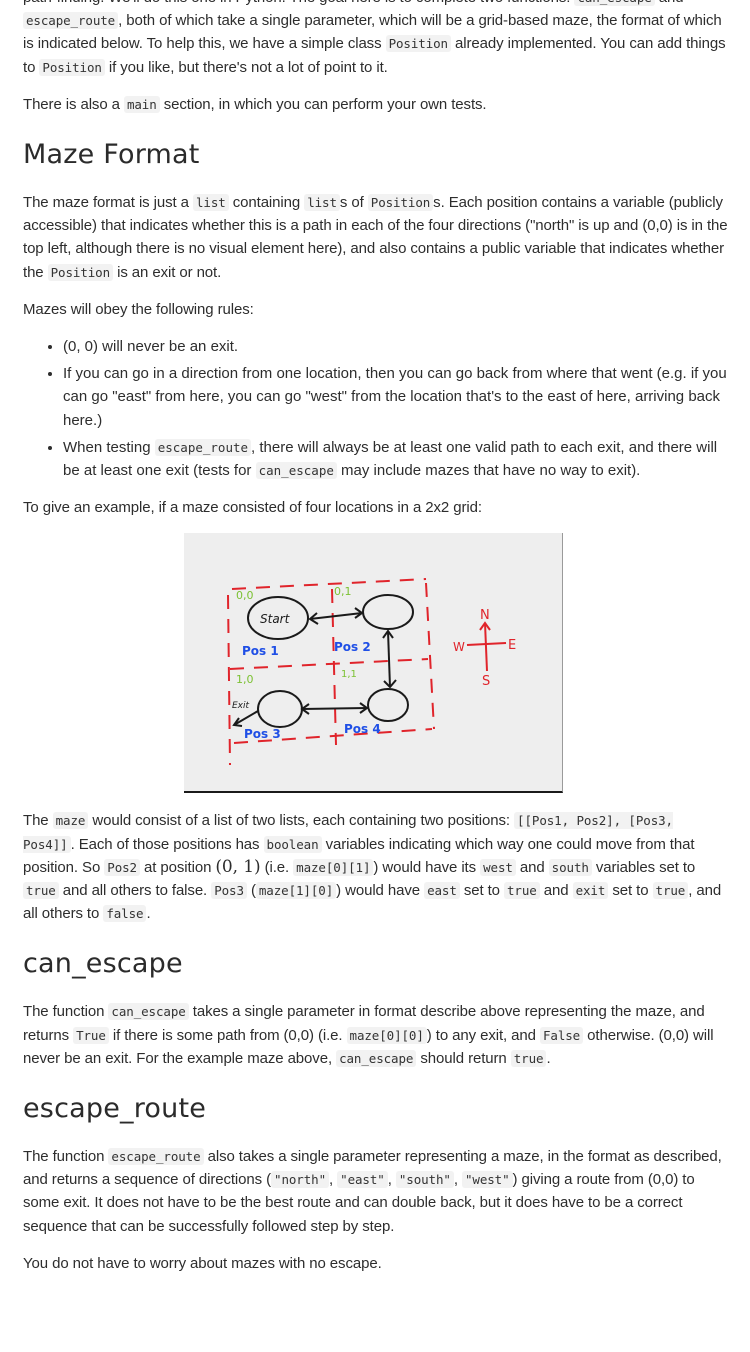  Describe the element at coordinates (442, 891) in the screenshot. I see `code-east: east` at that location.